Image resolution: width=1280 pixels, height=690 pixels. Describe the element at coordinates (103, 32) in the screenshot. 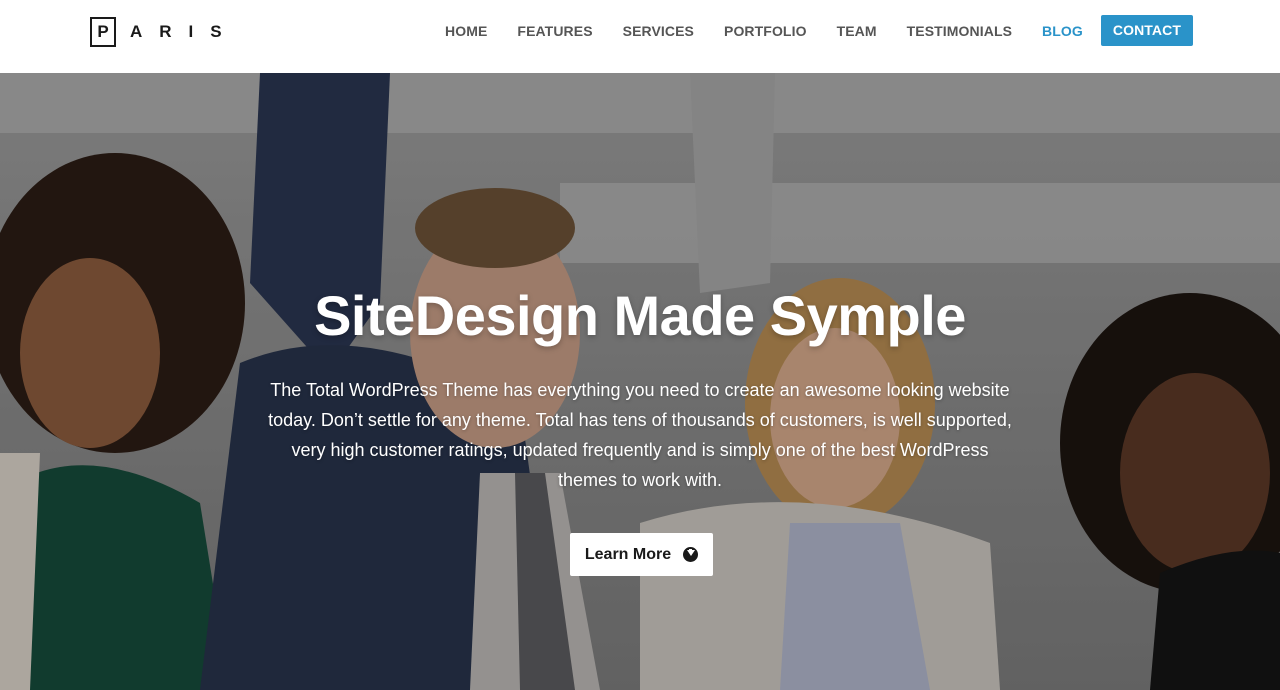

I see `logo-box-letter: P` at that location.